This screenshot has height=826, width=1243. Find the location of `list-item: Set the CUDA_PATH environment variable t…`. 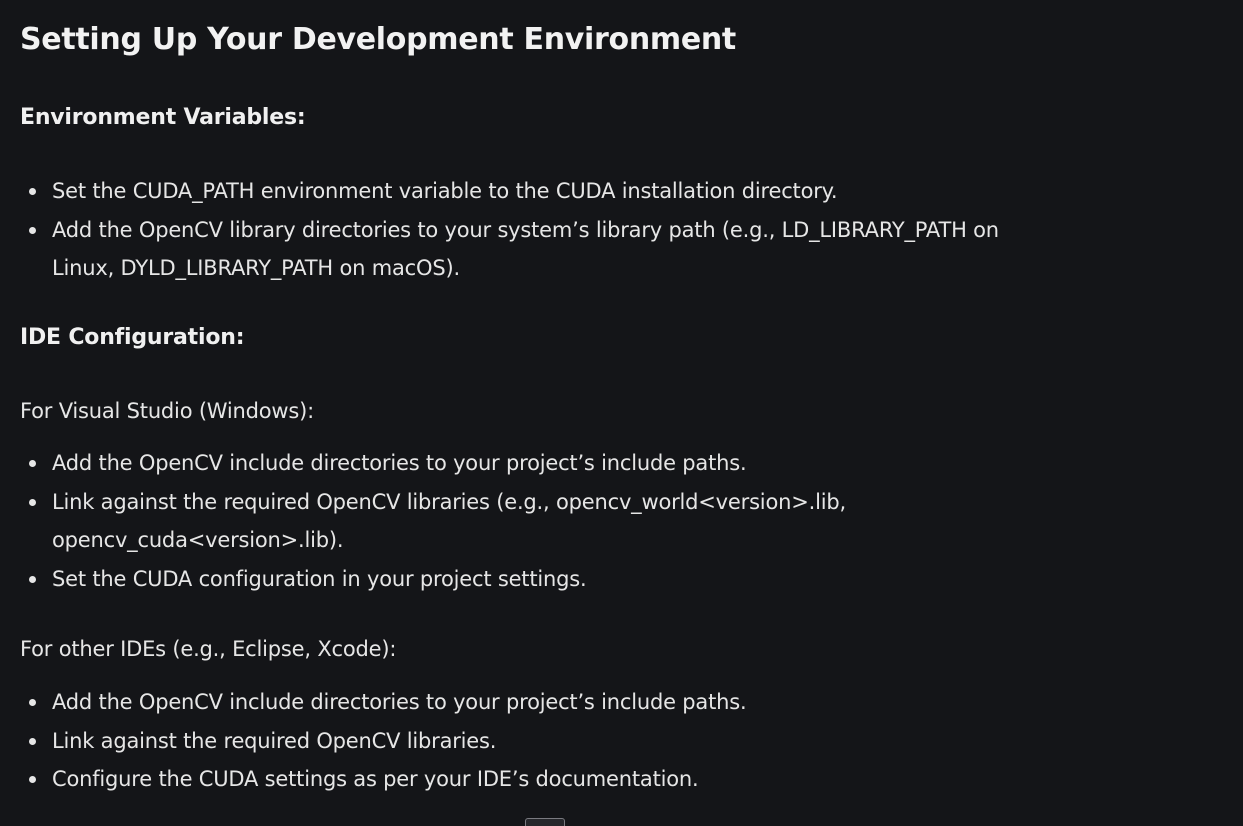

list-item: Set the CUDA_PATH environment variable t… is located at coordinates (540, 191).